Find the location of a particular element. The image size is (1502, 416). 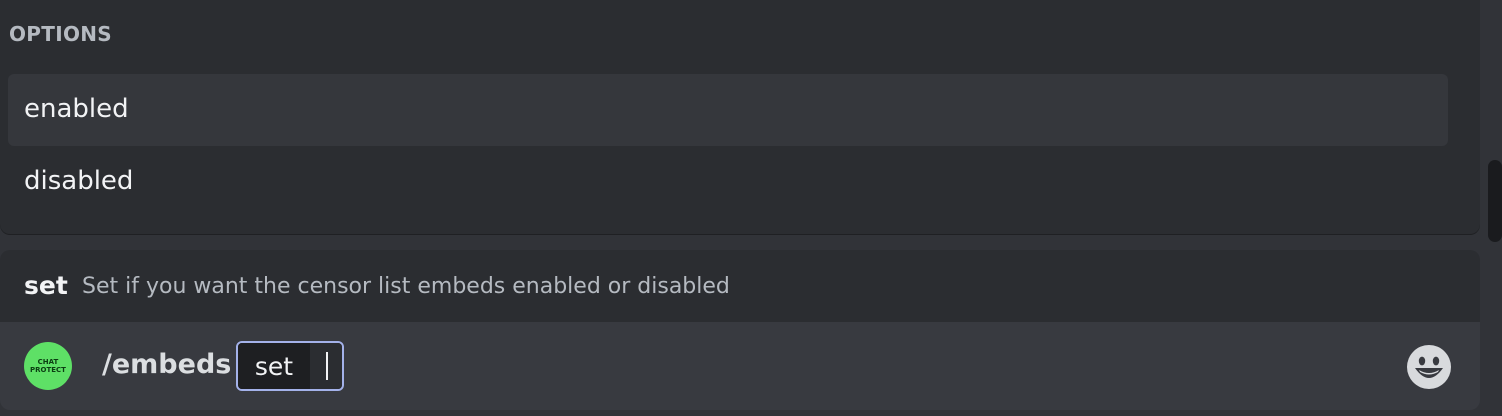

option-label: disabled is located at coordinates (79, 181).